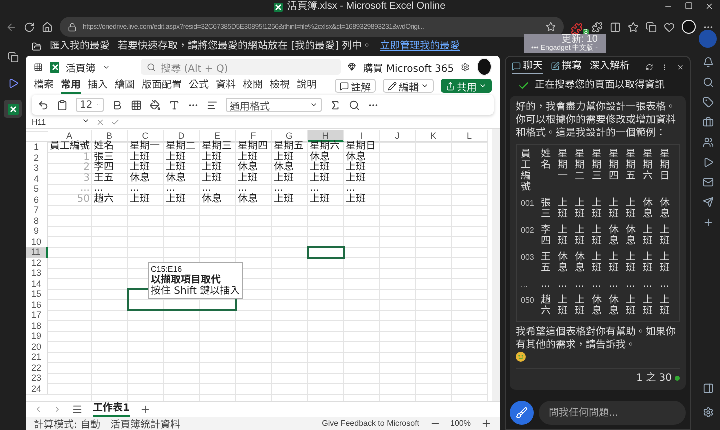 The height and width of the screenshot is (430, 720). Describe the element at coordinates (522, 413) in the screenshot. I see `new-topic-button` at that location.